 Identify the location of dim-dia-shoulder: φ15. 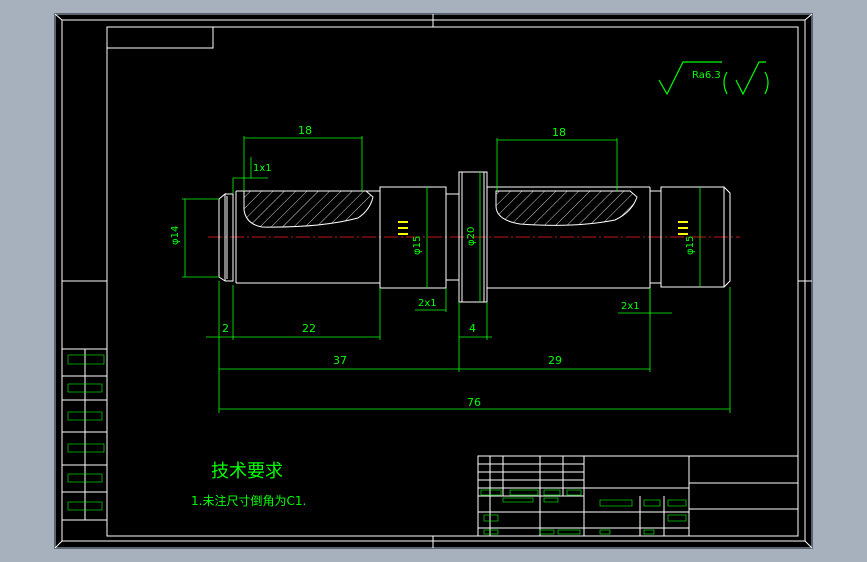
(417, 245).